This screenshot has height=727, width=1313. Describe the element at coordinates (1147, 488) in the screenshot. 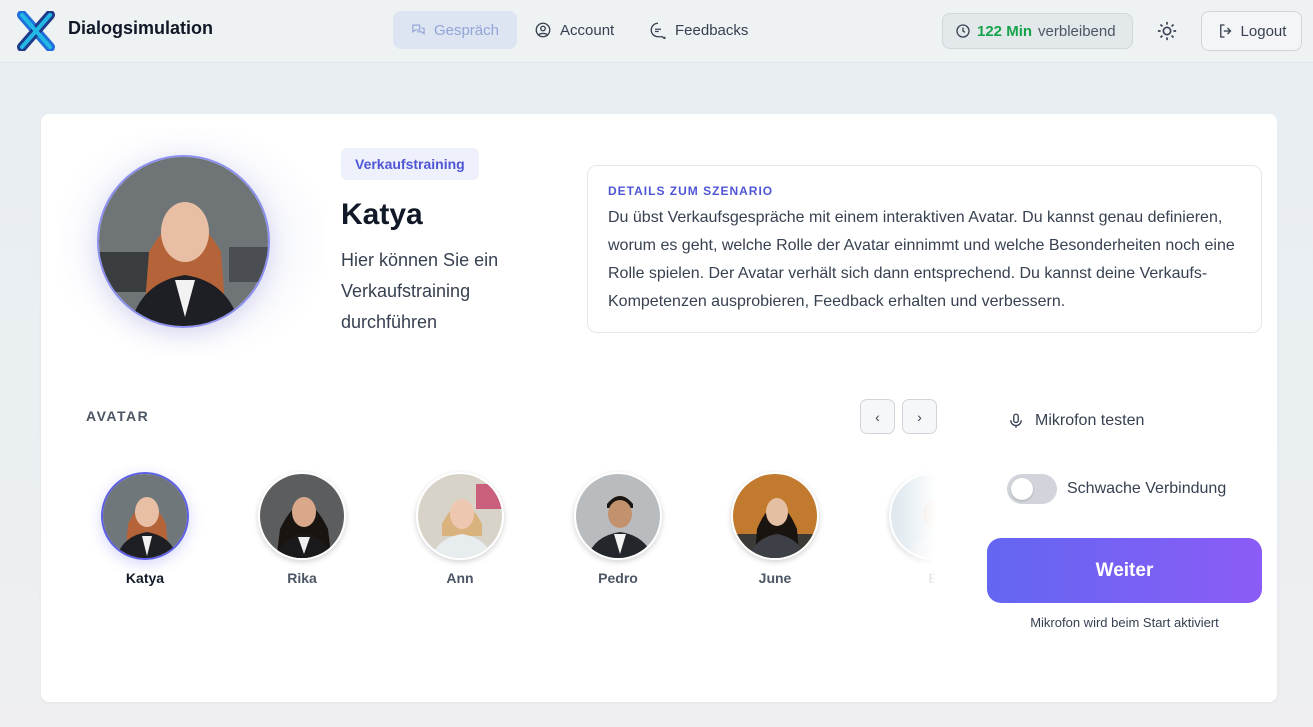

I see `weak-connection-label: Schwache Verbindung` at that location.